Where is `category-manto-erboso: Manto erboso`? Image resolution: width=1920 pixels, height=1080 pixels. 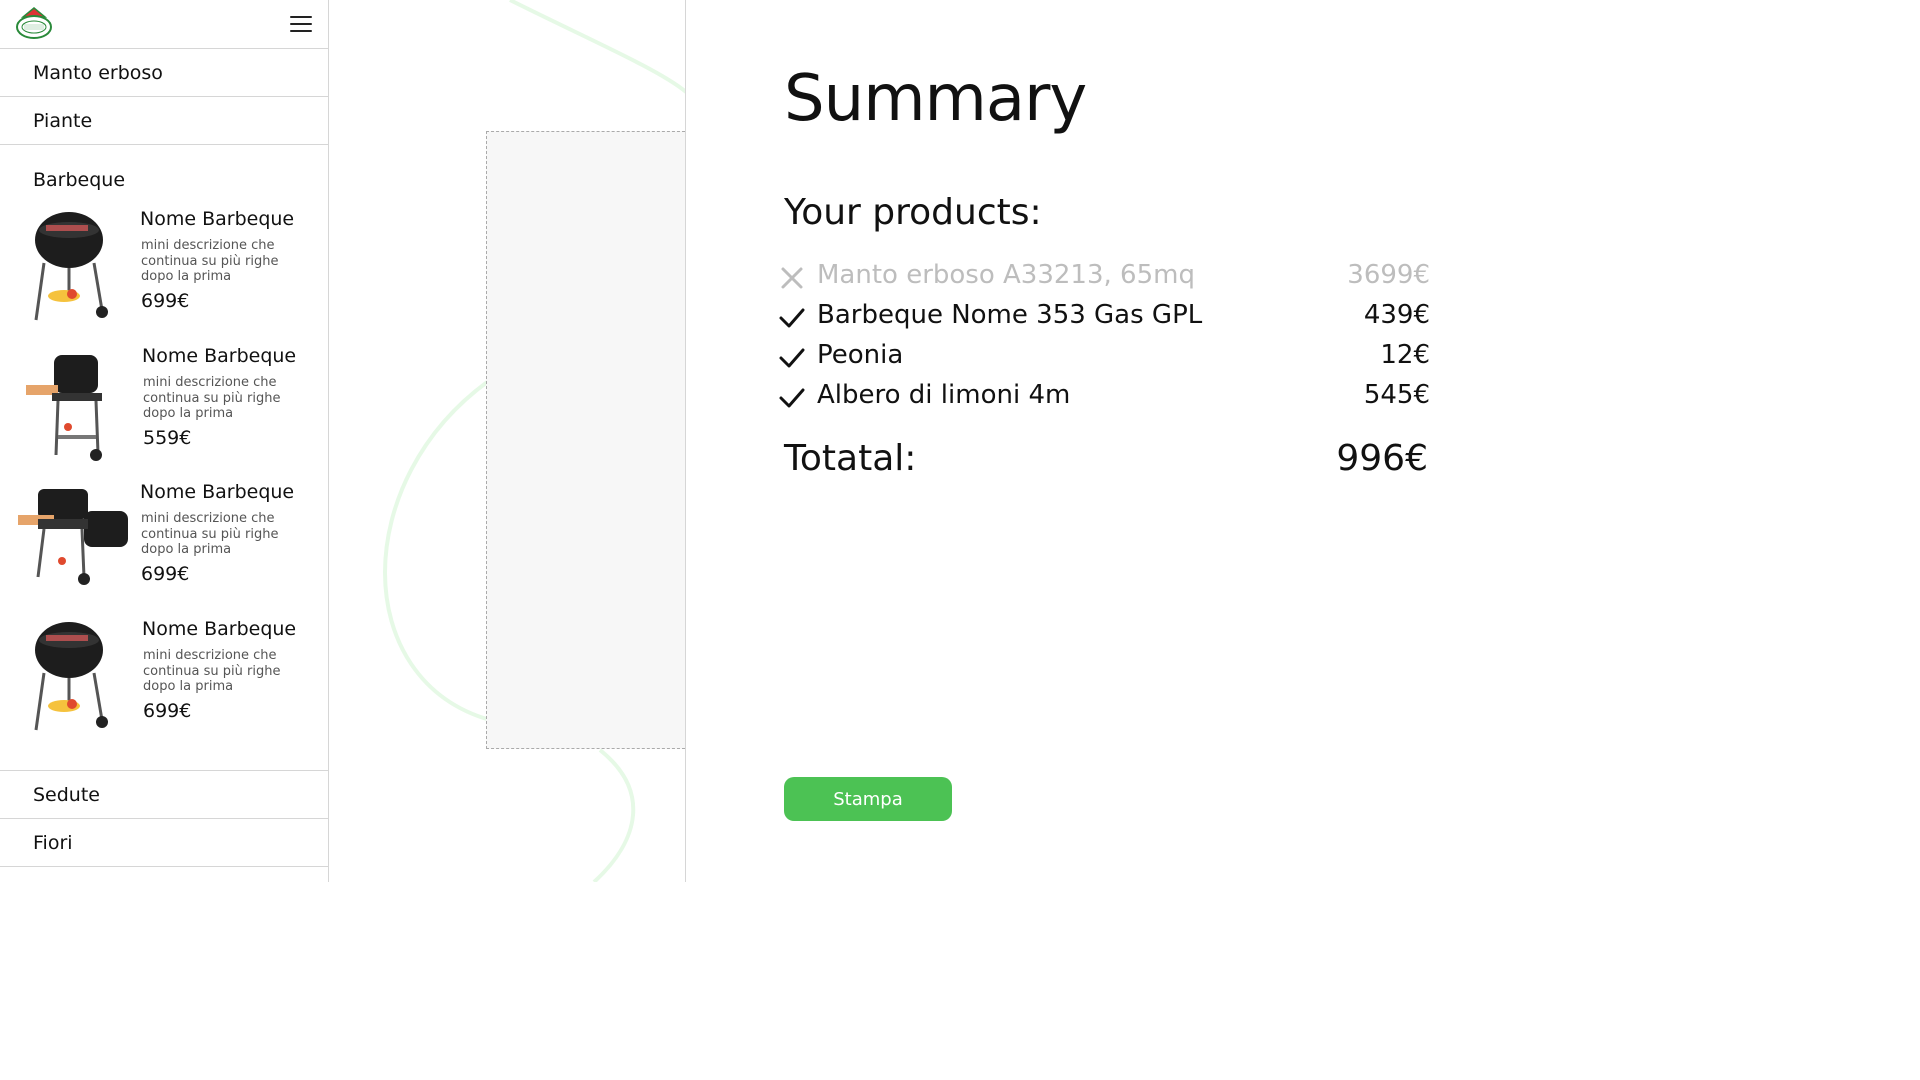
category-manto-erboso: Manto erboso is located at coordinates (164, 73).